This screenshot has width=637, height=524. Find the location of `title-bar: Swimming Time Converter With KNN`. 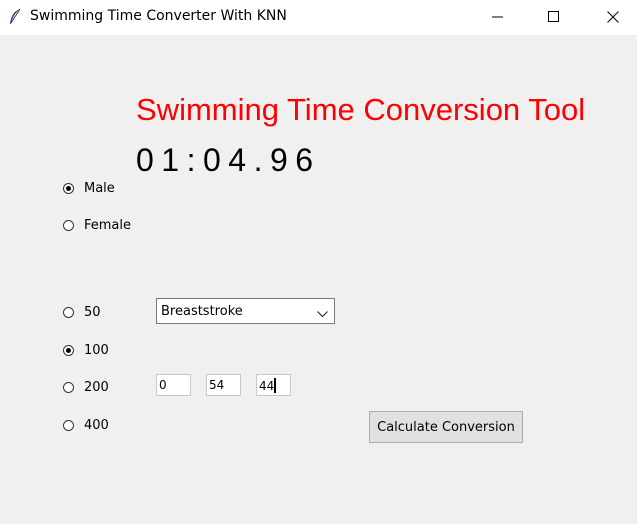

title-bar: Swimming Time Converter With KNN is located at coordinates (318, 17).